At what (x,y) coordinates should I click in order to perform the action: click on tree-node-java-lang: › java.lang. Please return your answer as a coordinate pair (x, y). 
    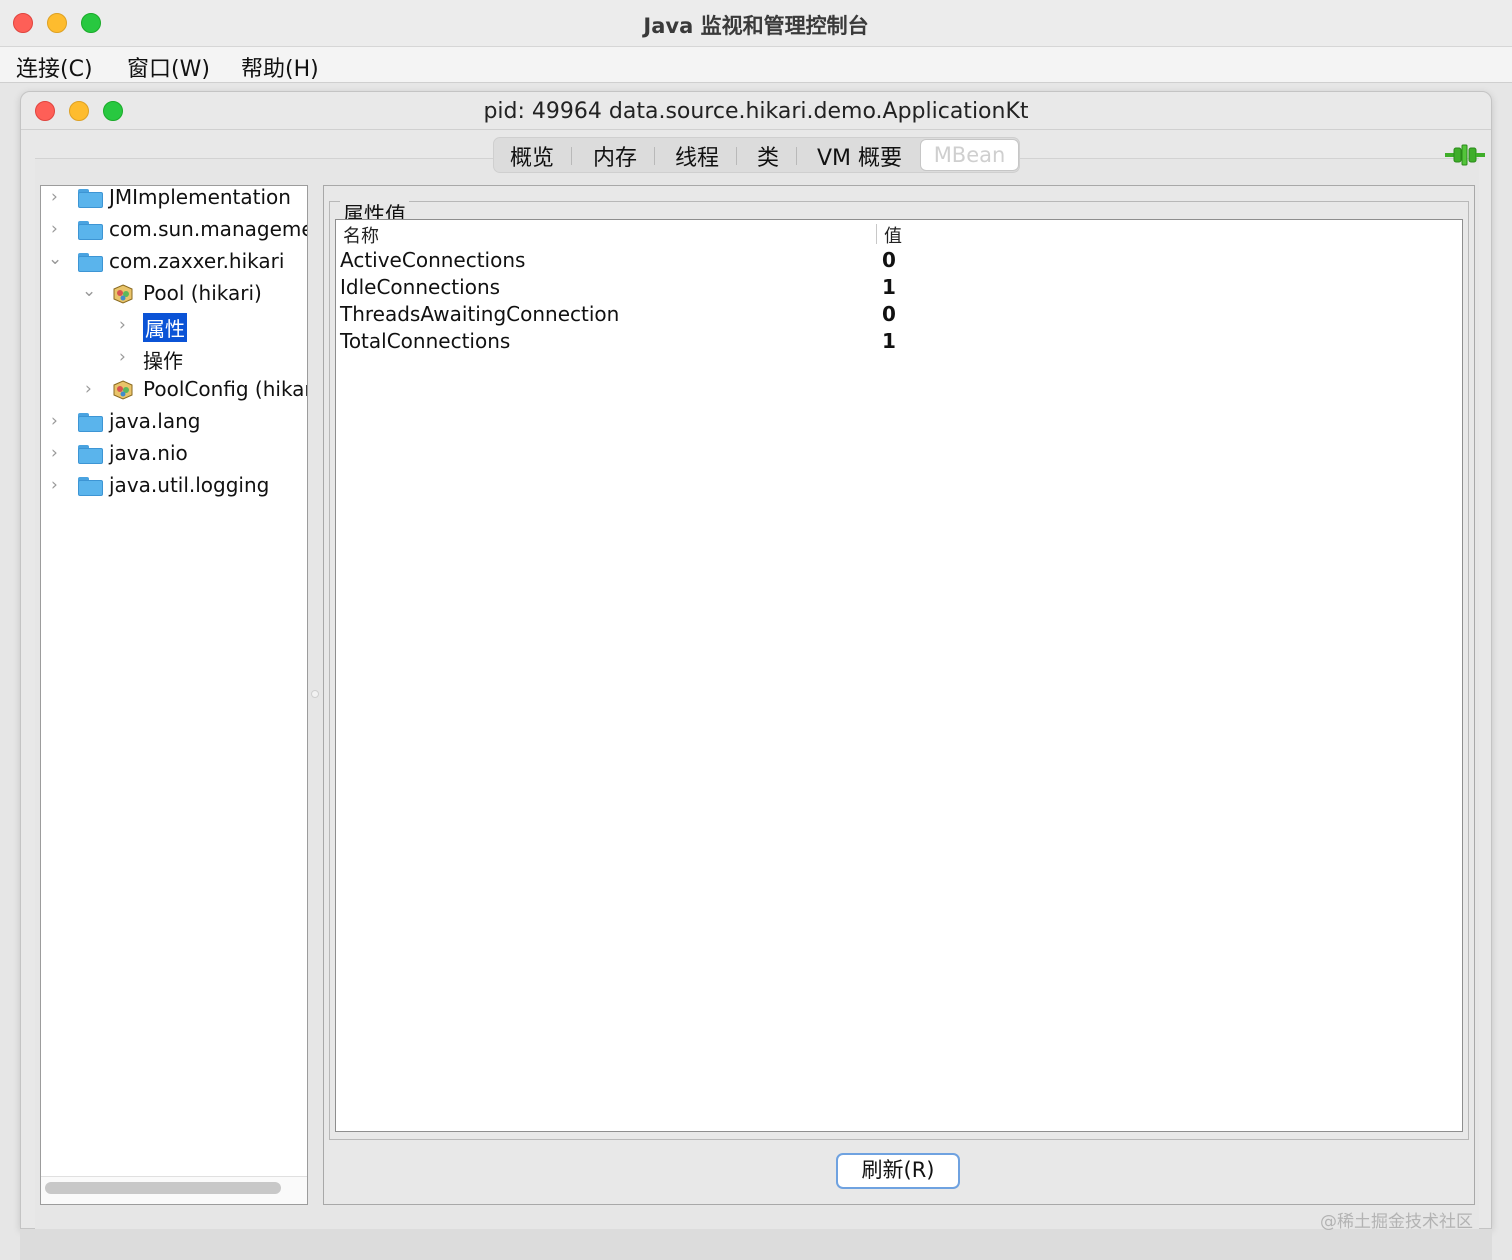
    Looking at the image, I should click on (174, 422).